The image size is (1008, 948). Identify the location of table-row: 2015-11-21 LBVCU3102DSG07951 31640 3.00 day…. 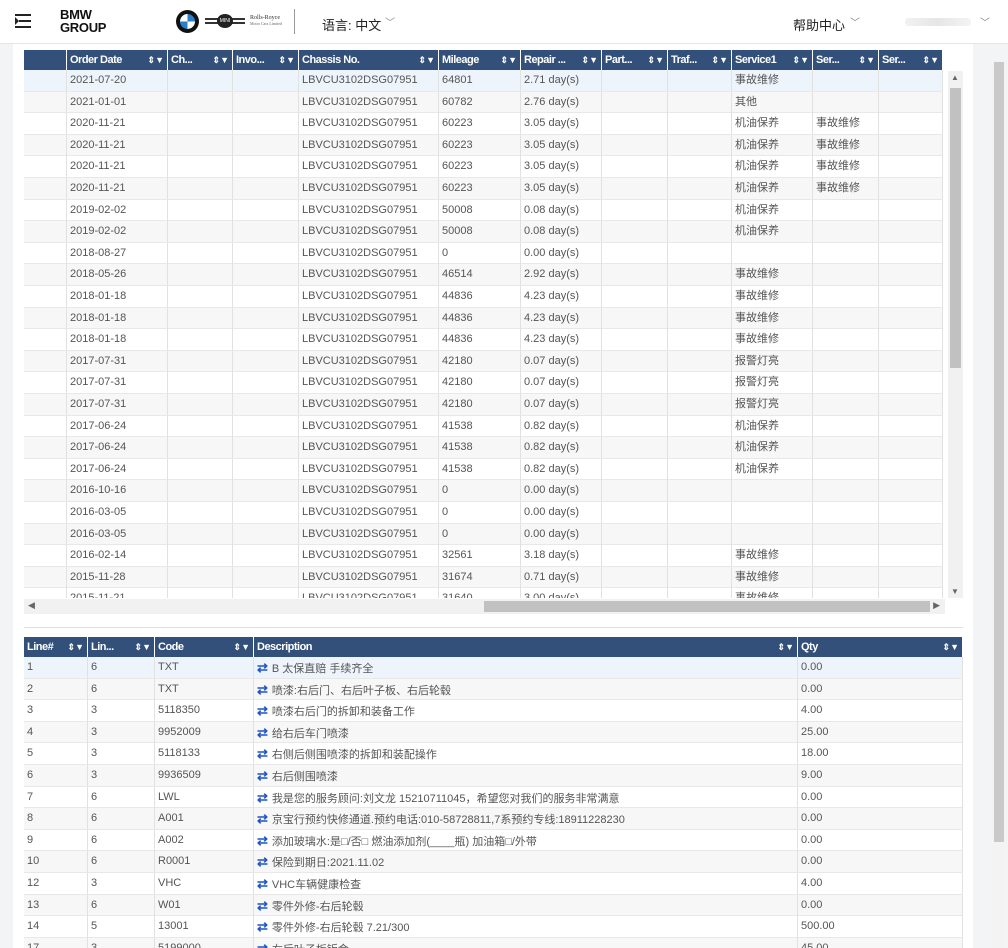
(483, 593).